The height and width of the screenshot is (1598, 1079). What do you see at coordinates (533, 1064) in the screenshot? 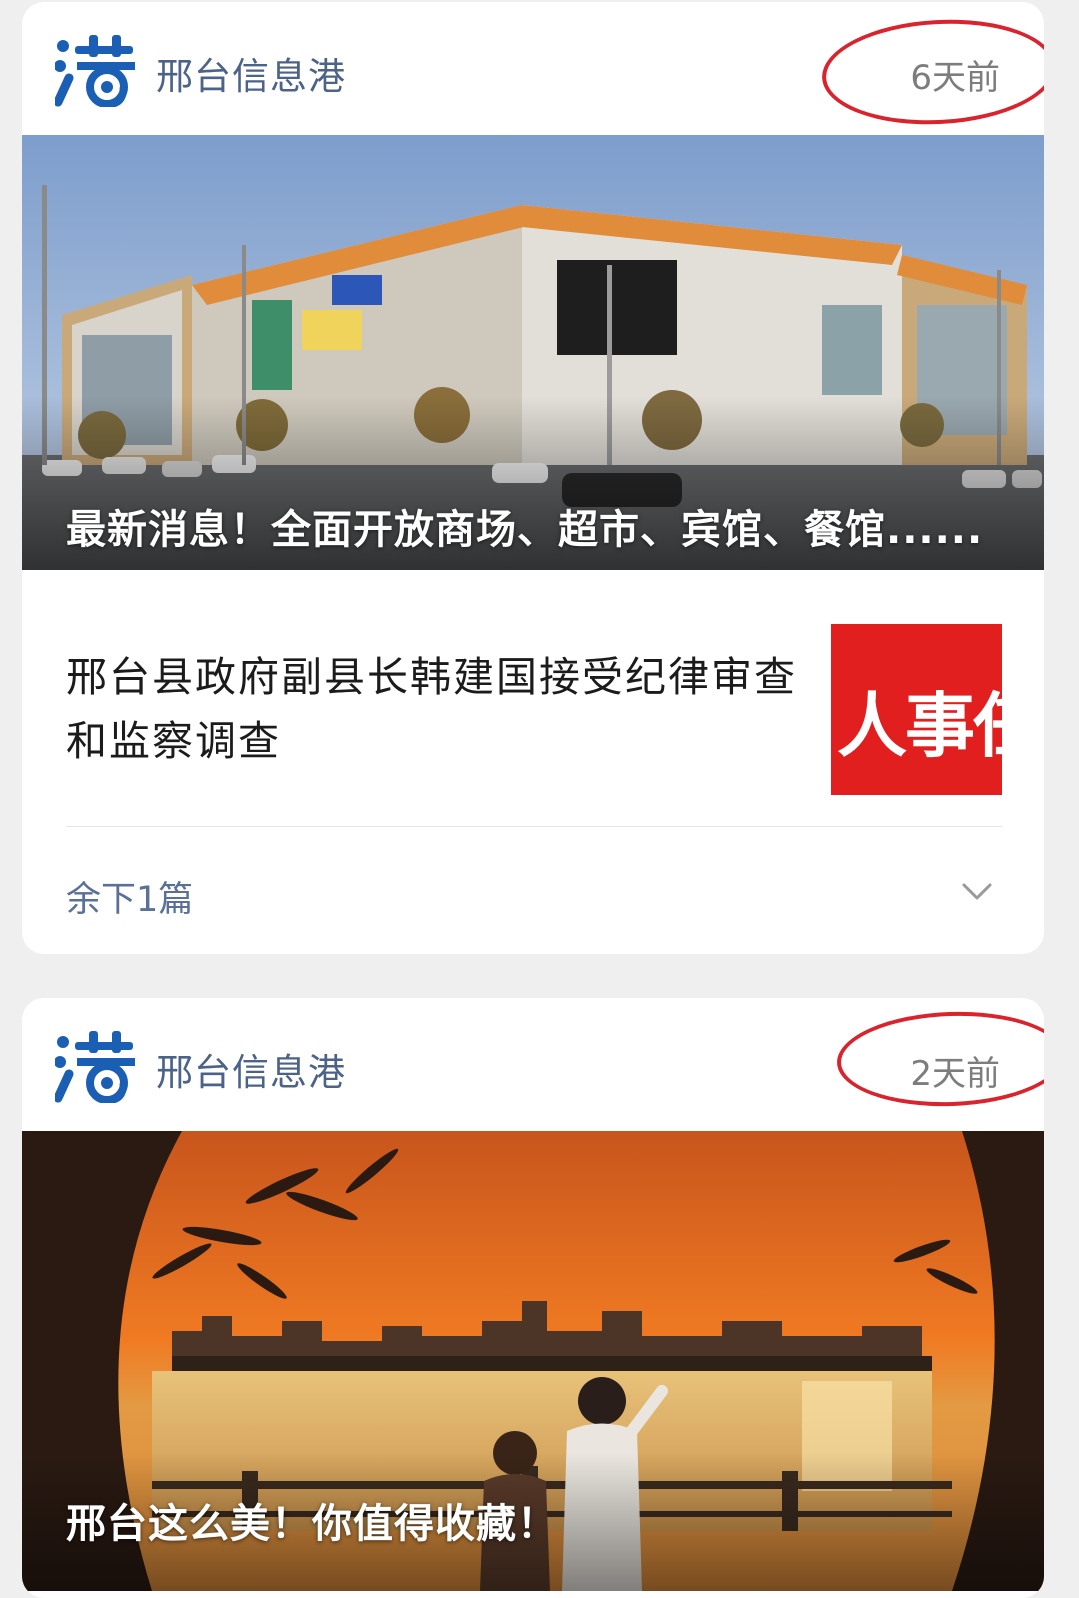
I see `card-header: 邢台信息港 2天前` at bounding box center [533, 1064].